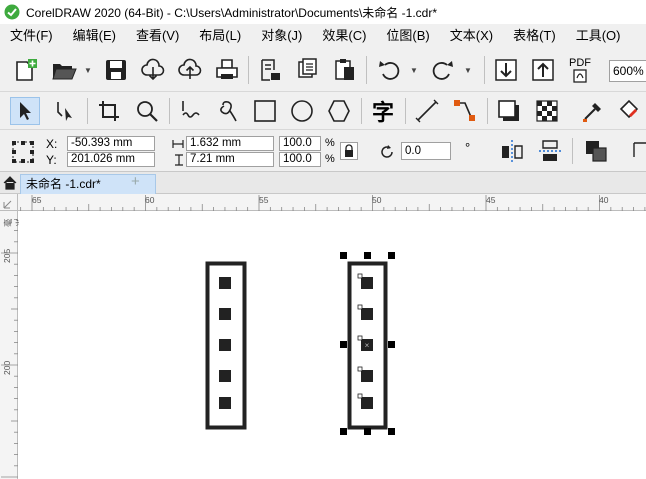 Image resolution: width=646 pixels, height=479 pixels. What do you see at coordinates (343, 431) in the screenshot?
I see `selection-handle-bottom-left` at bounding box center [343, 431].